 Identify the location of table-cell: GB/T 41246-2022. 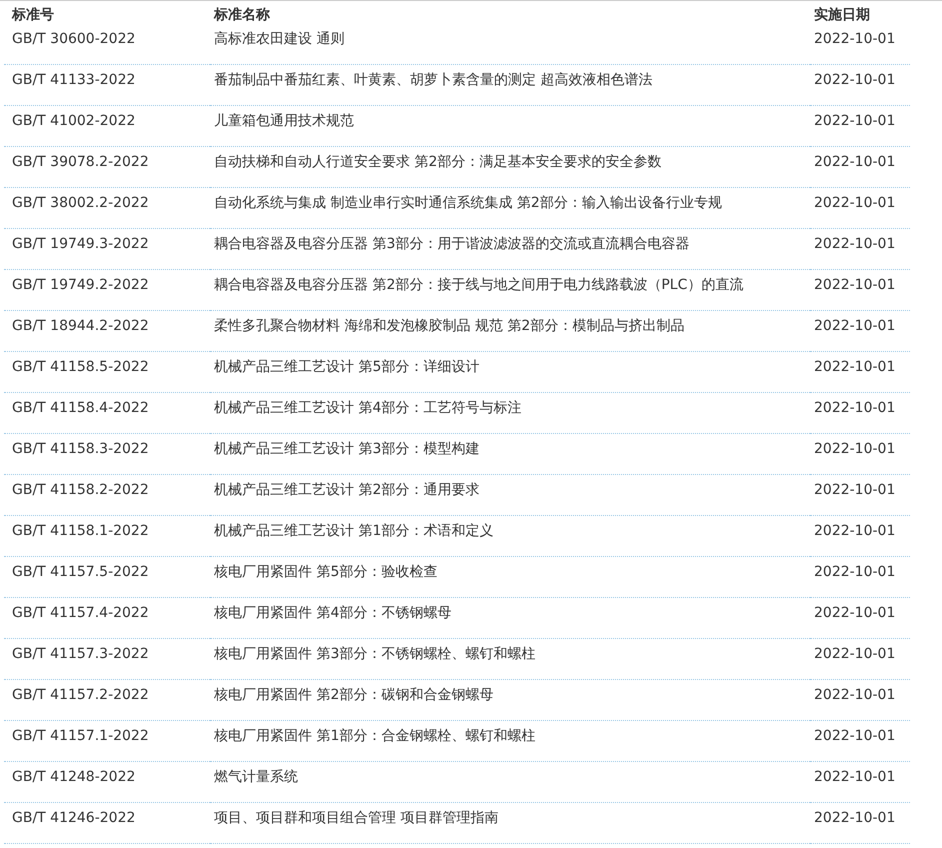
(107, 823).